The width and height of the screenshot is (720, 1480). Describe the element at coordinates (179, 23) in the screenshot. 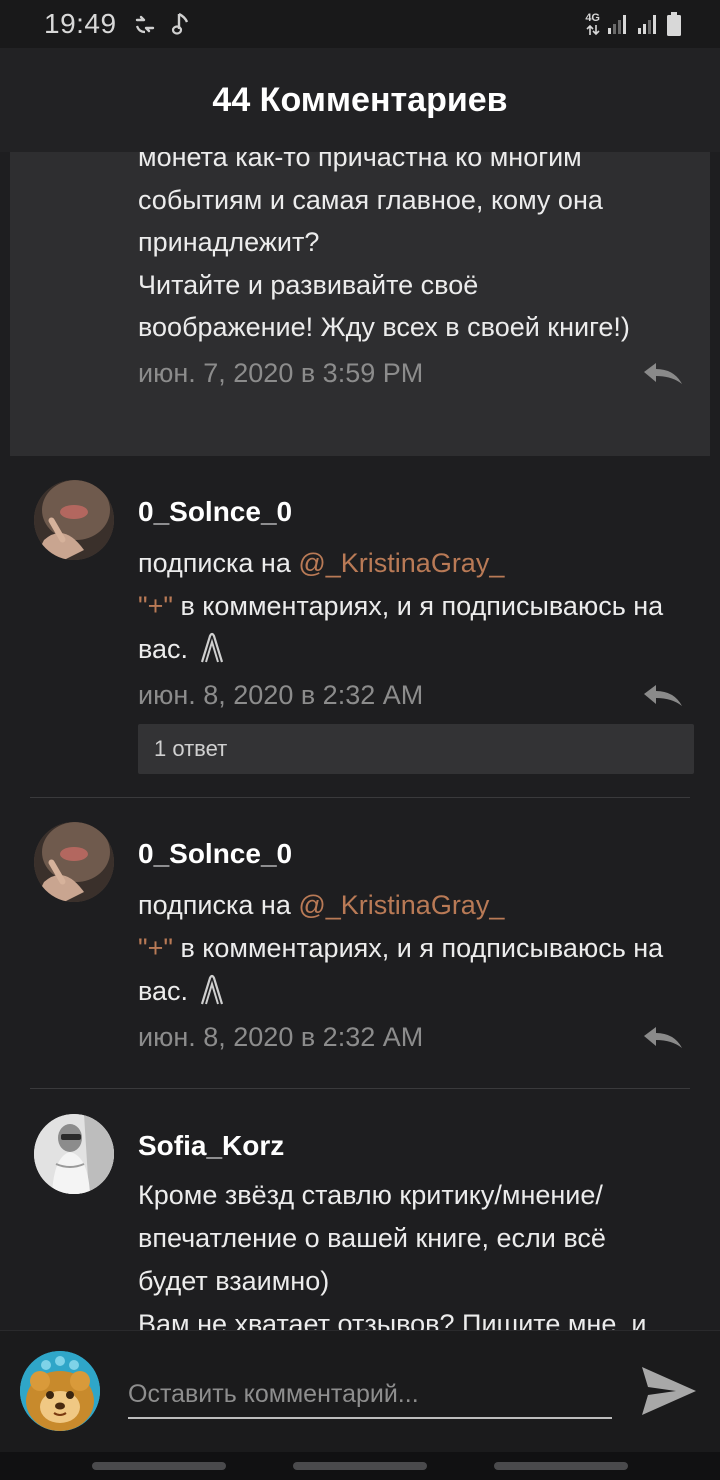

I see `music-note-icon` at that location.